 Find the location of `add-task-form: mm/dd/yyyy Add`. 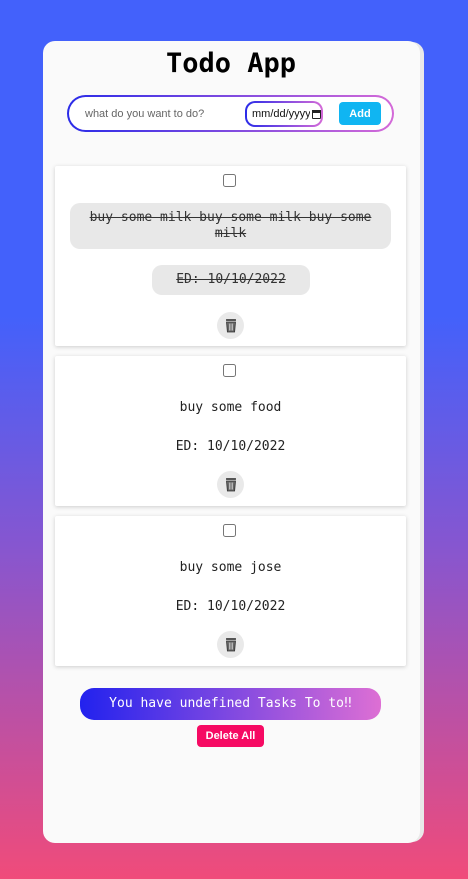

add-task-form: mm/dd/yyyy Add is located at coordinates (230, 113).